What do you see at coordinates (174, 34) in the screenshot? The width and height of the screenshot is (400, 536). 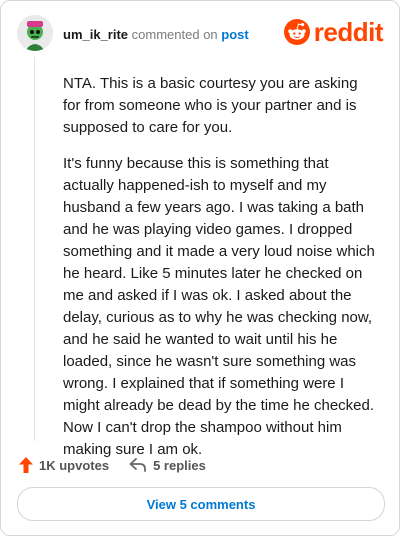 I see `commented-on-label: commented on` at bounding box center [174, 34].